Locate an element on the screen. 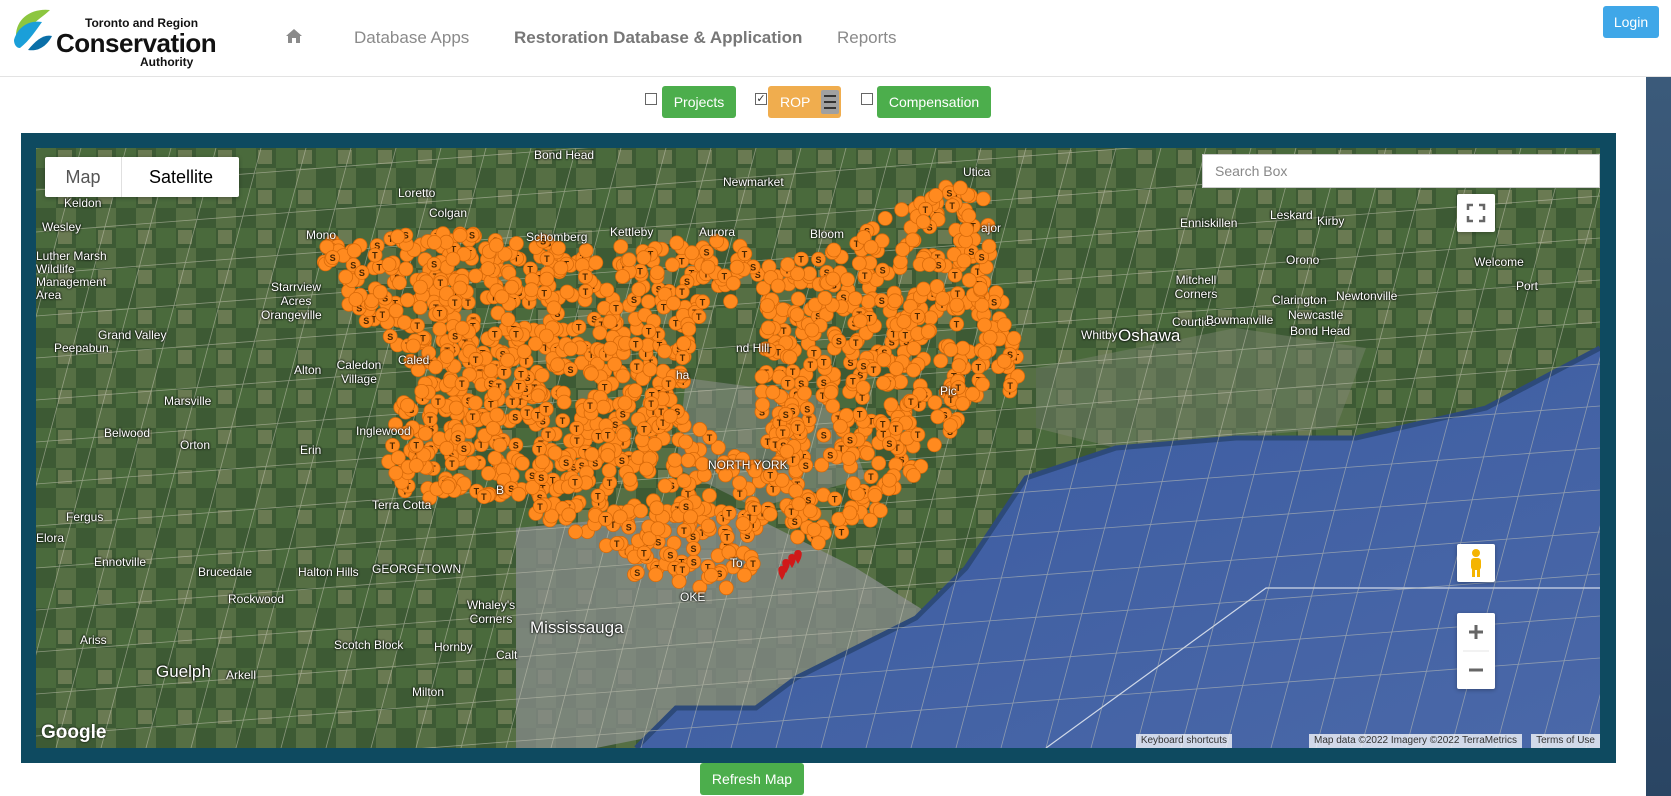 The image size is (1671, 796). street-view-pegman is located at coordinates (1476, 563).